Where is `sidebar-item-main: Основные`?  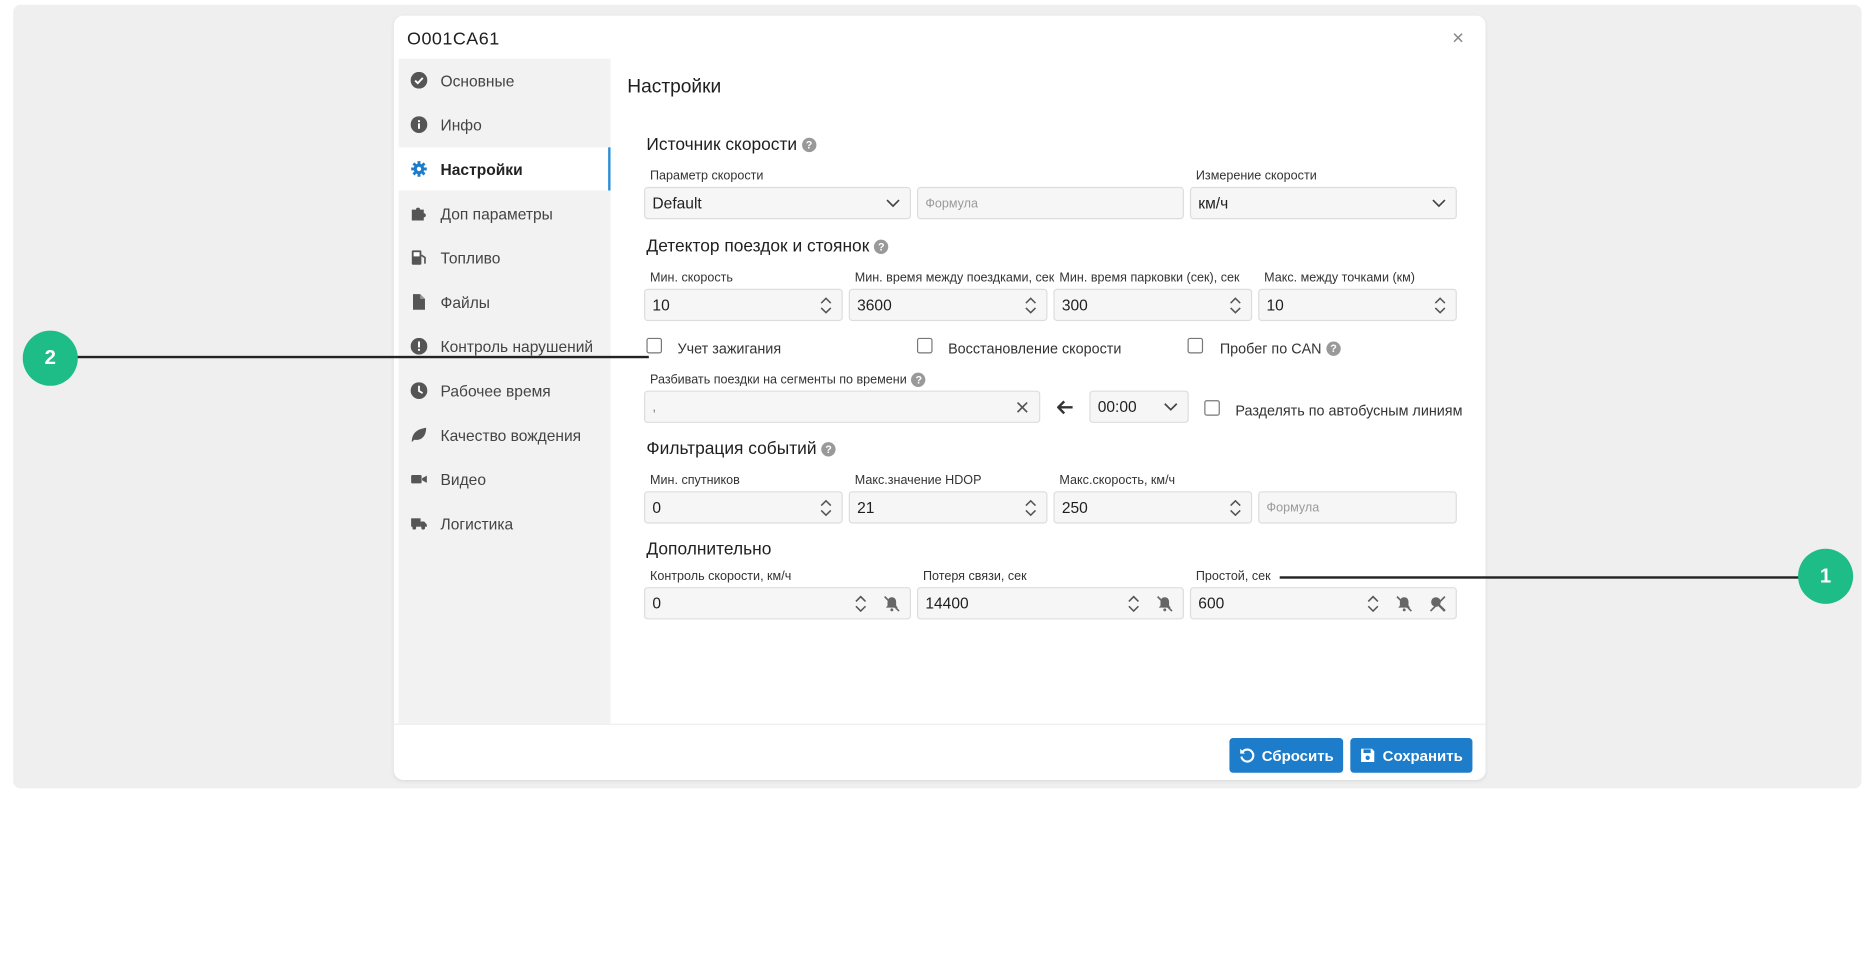
sidebar-item-main: Основные is located at coordinates (505, 80).